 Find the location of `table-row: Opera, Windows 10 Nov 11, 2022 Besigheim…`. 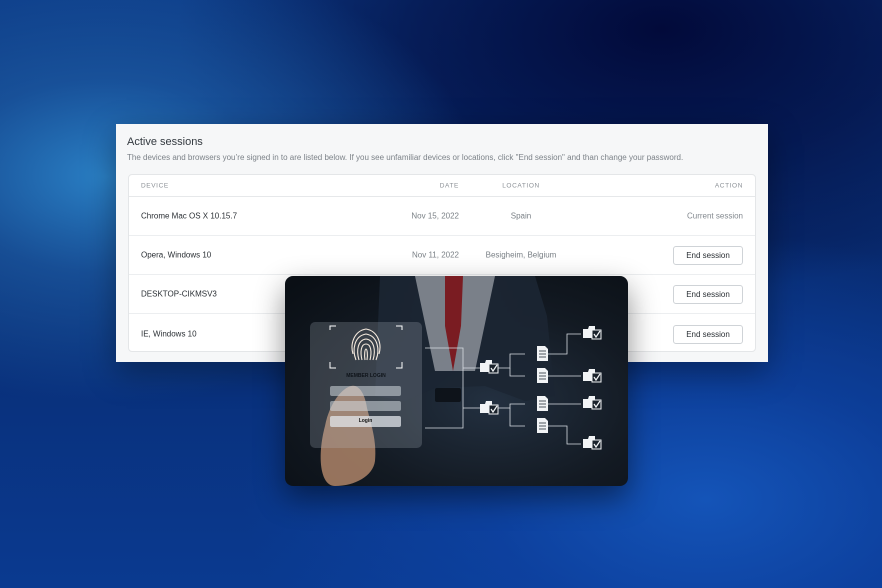

table-row: Opera, Windows 10 Nov 11, 2022 Besigheim… is located at coordinates (442, 255).